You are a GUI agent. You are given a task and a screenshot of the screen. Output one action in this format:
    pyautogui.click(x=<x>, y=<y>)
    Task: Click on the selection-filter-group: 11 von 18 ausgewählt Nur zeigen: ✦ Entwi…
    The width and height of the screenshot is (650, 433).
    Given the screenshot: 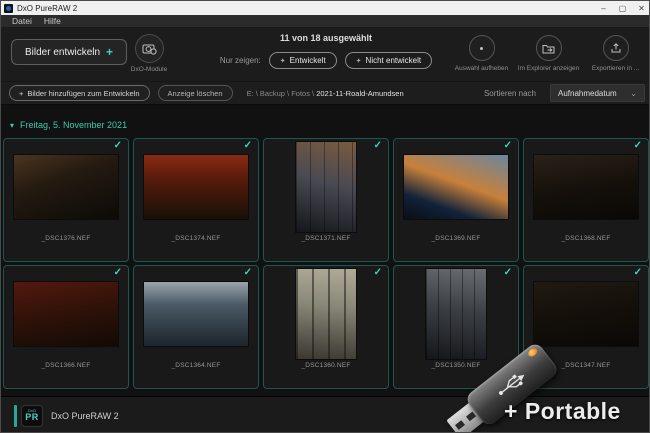 What is the action you would take?
    pyautogui.click(x=326, y=51)
    